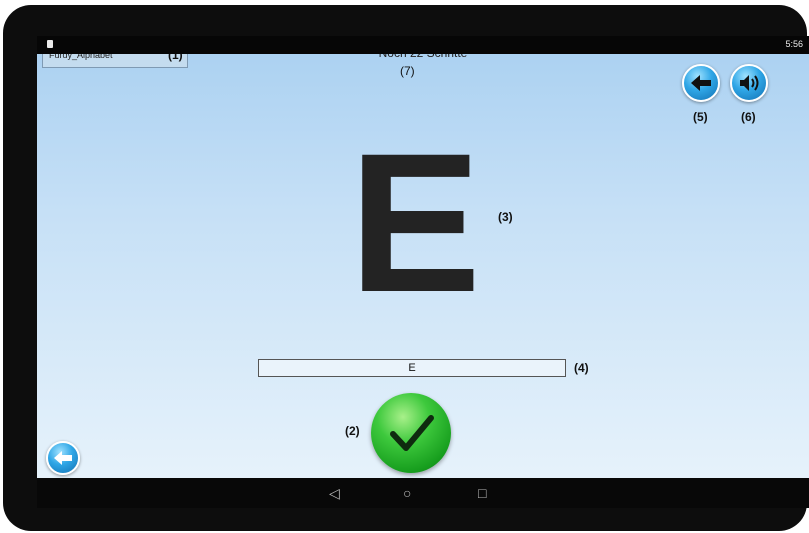 The height and width of the screenshot is (533, 809). I want to click on speaker-icon, so click(749, 83).